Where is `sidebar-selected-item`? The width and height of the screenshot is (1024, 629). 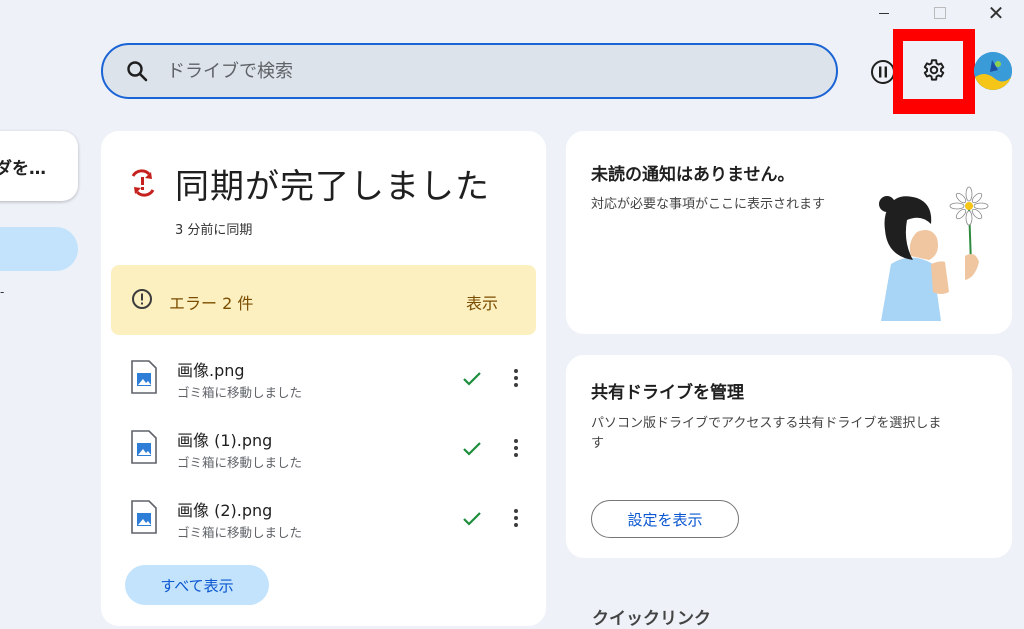 sidebar-selected-item is located at coordinates (39, 249).